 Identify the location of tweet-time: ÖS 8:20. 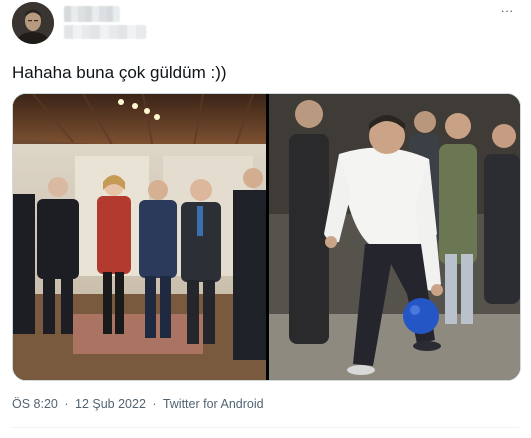
(35, 404).